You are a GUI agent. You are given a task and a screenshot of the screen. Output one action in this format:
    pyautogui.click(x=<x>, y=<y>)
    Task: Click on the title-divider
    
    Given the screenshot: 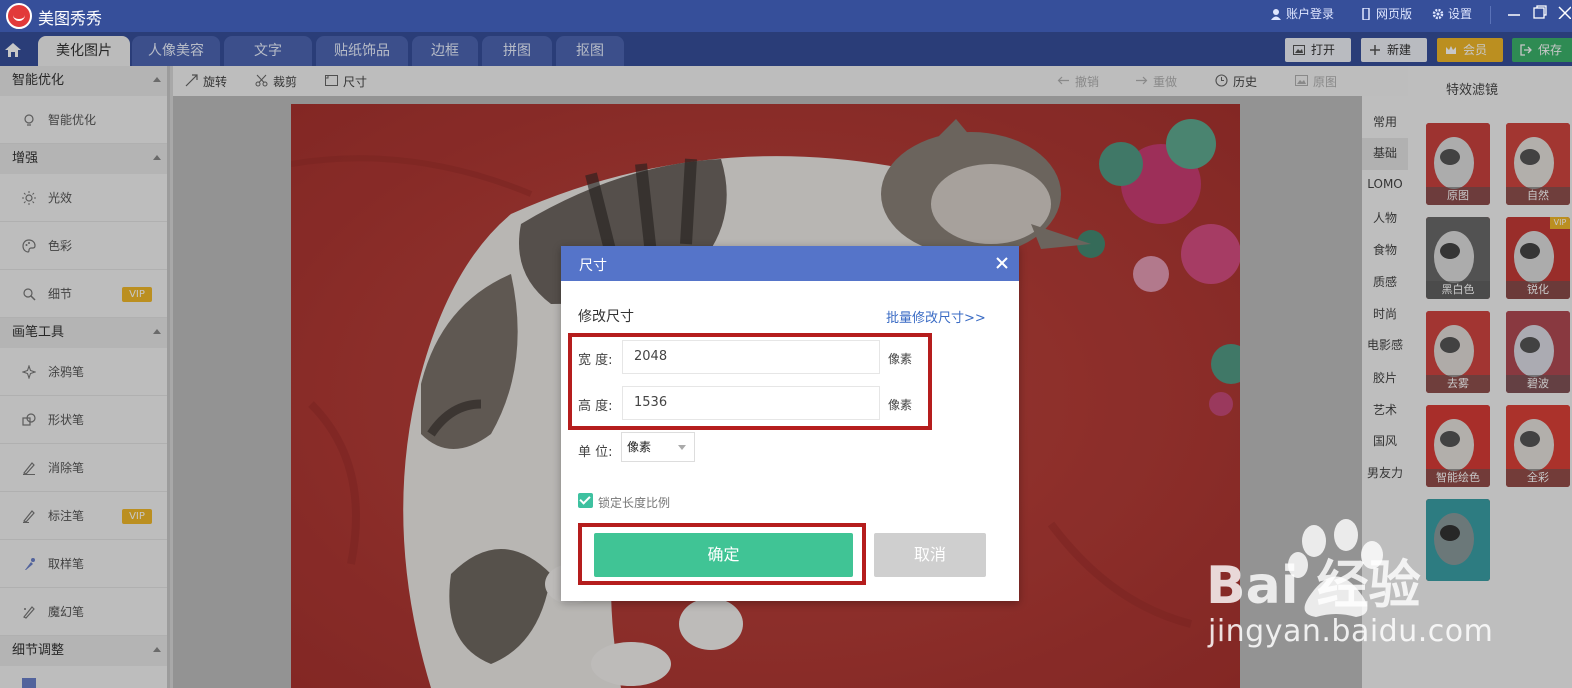 What is the action you would take?
    pyautogui.click(x=1490, y=15)
    